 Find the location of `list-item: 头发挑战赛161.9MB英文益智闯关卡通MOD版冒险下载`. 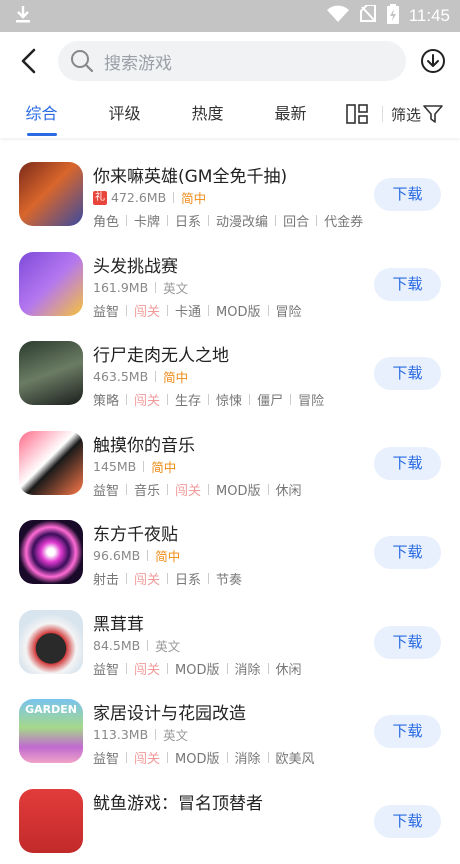

list-item: 头发挑战赛161.9MB英文益智闯关卡通MOD版冒险下载 is located at coordinates (230, 283).